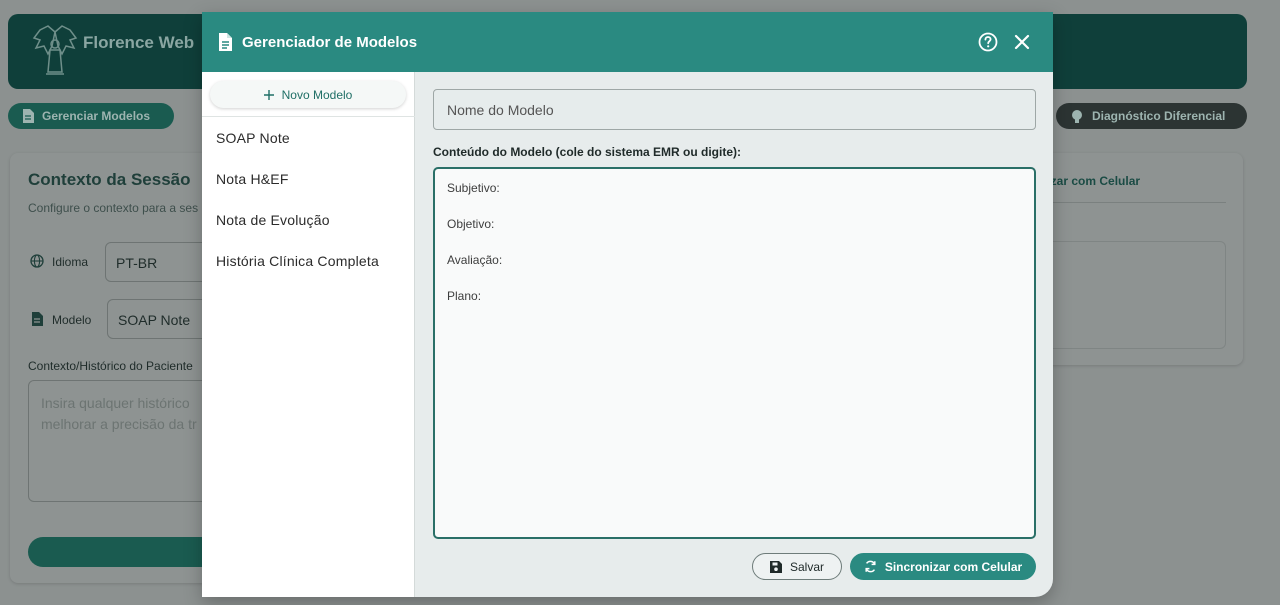  Describe the element at coordinates (464, 296) in the screenshot. I see `template-line: Plano:` at that location.